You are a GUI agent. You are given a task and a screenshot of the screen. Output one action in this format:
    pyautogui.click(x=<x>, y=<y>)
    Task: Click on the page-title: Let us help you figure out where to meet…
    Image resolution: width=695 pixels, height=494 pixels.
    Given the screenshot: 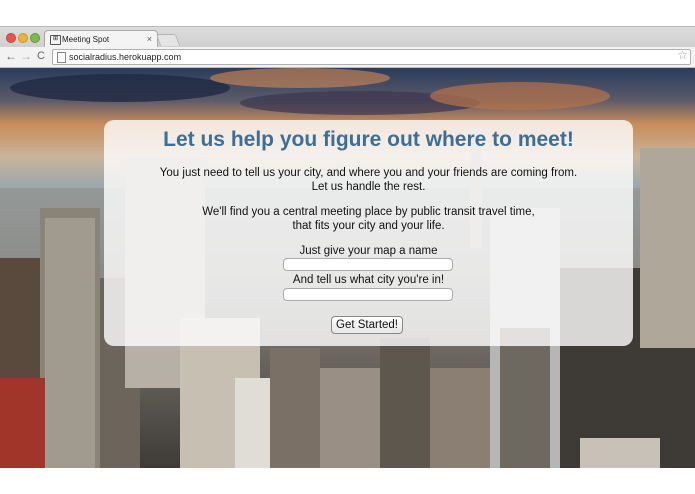 What is the action you would take?
    pyautogui.click(x=368, y=139)
    